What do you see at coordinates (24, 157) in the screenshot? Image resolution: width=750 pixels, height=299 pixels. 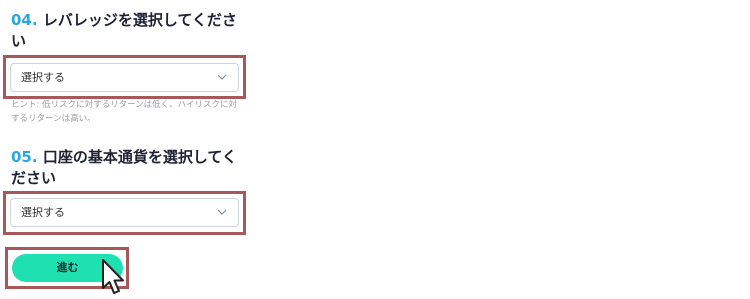 I see `question-5-number: 05.` at bounding box center [24, 157].